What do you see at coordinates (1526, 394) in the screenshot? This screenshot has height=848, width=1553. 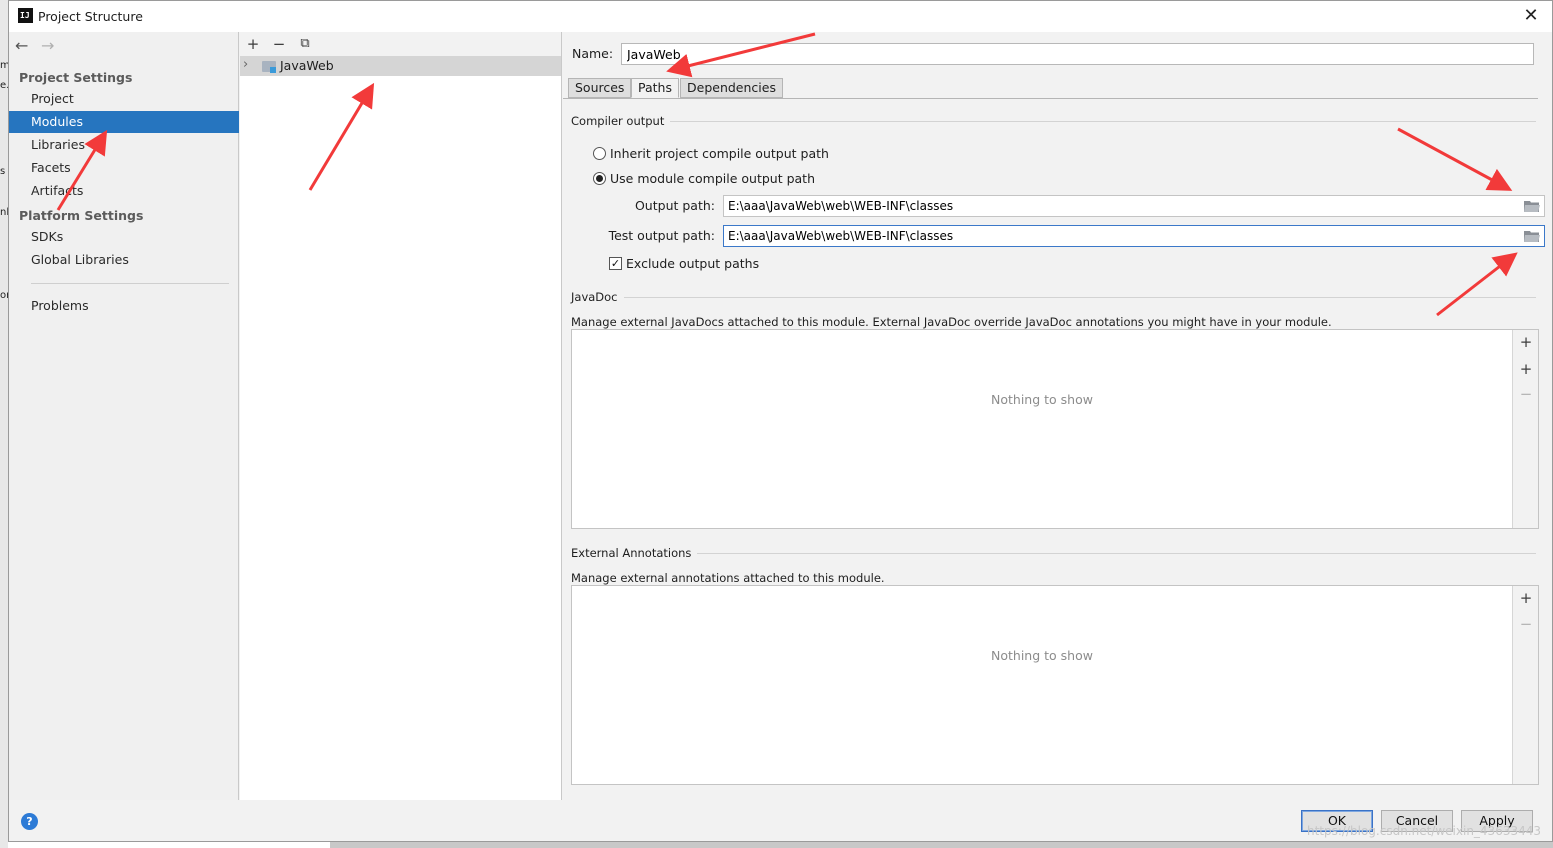 I see `remove-javadoc-icon: −` at bounding box center [1526, 394].